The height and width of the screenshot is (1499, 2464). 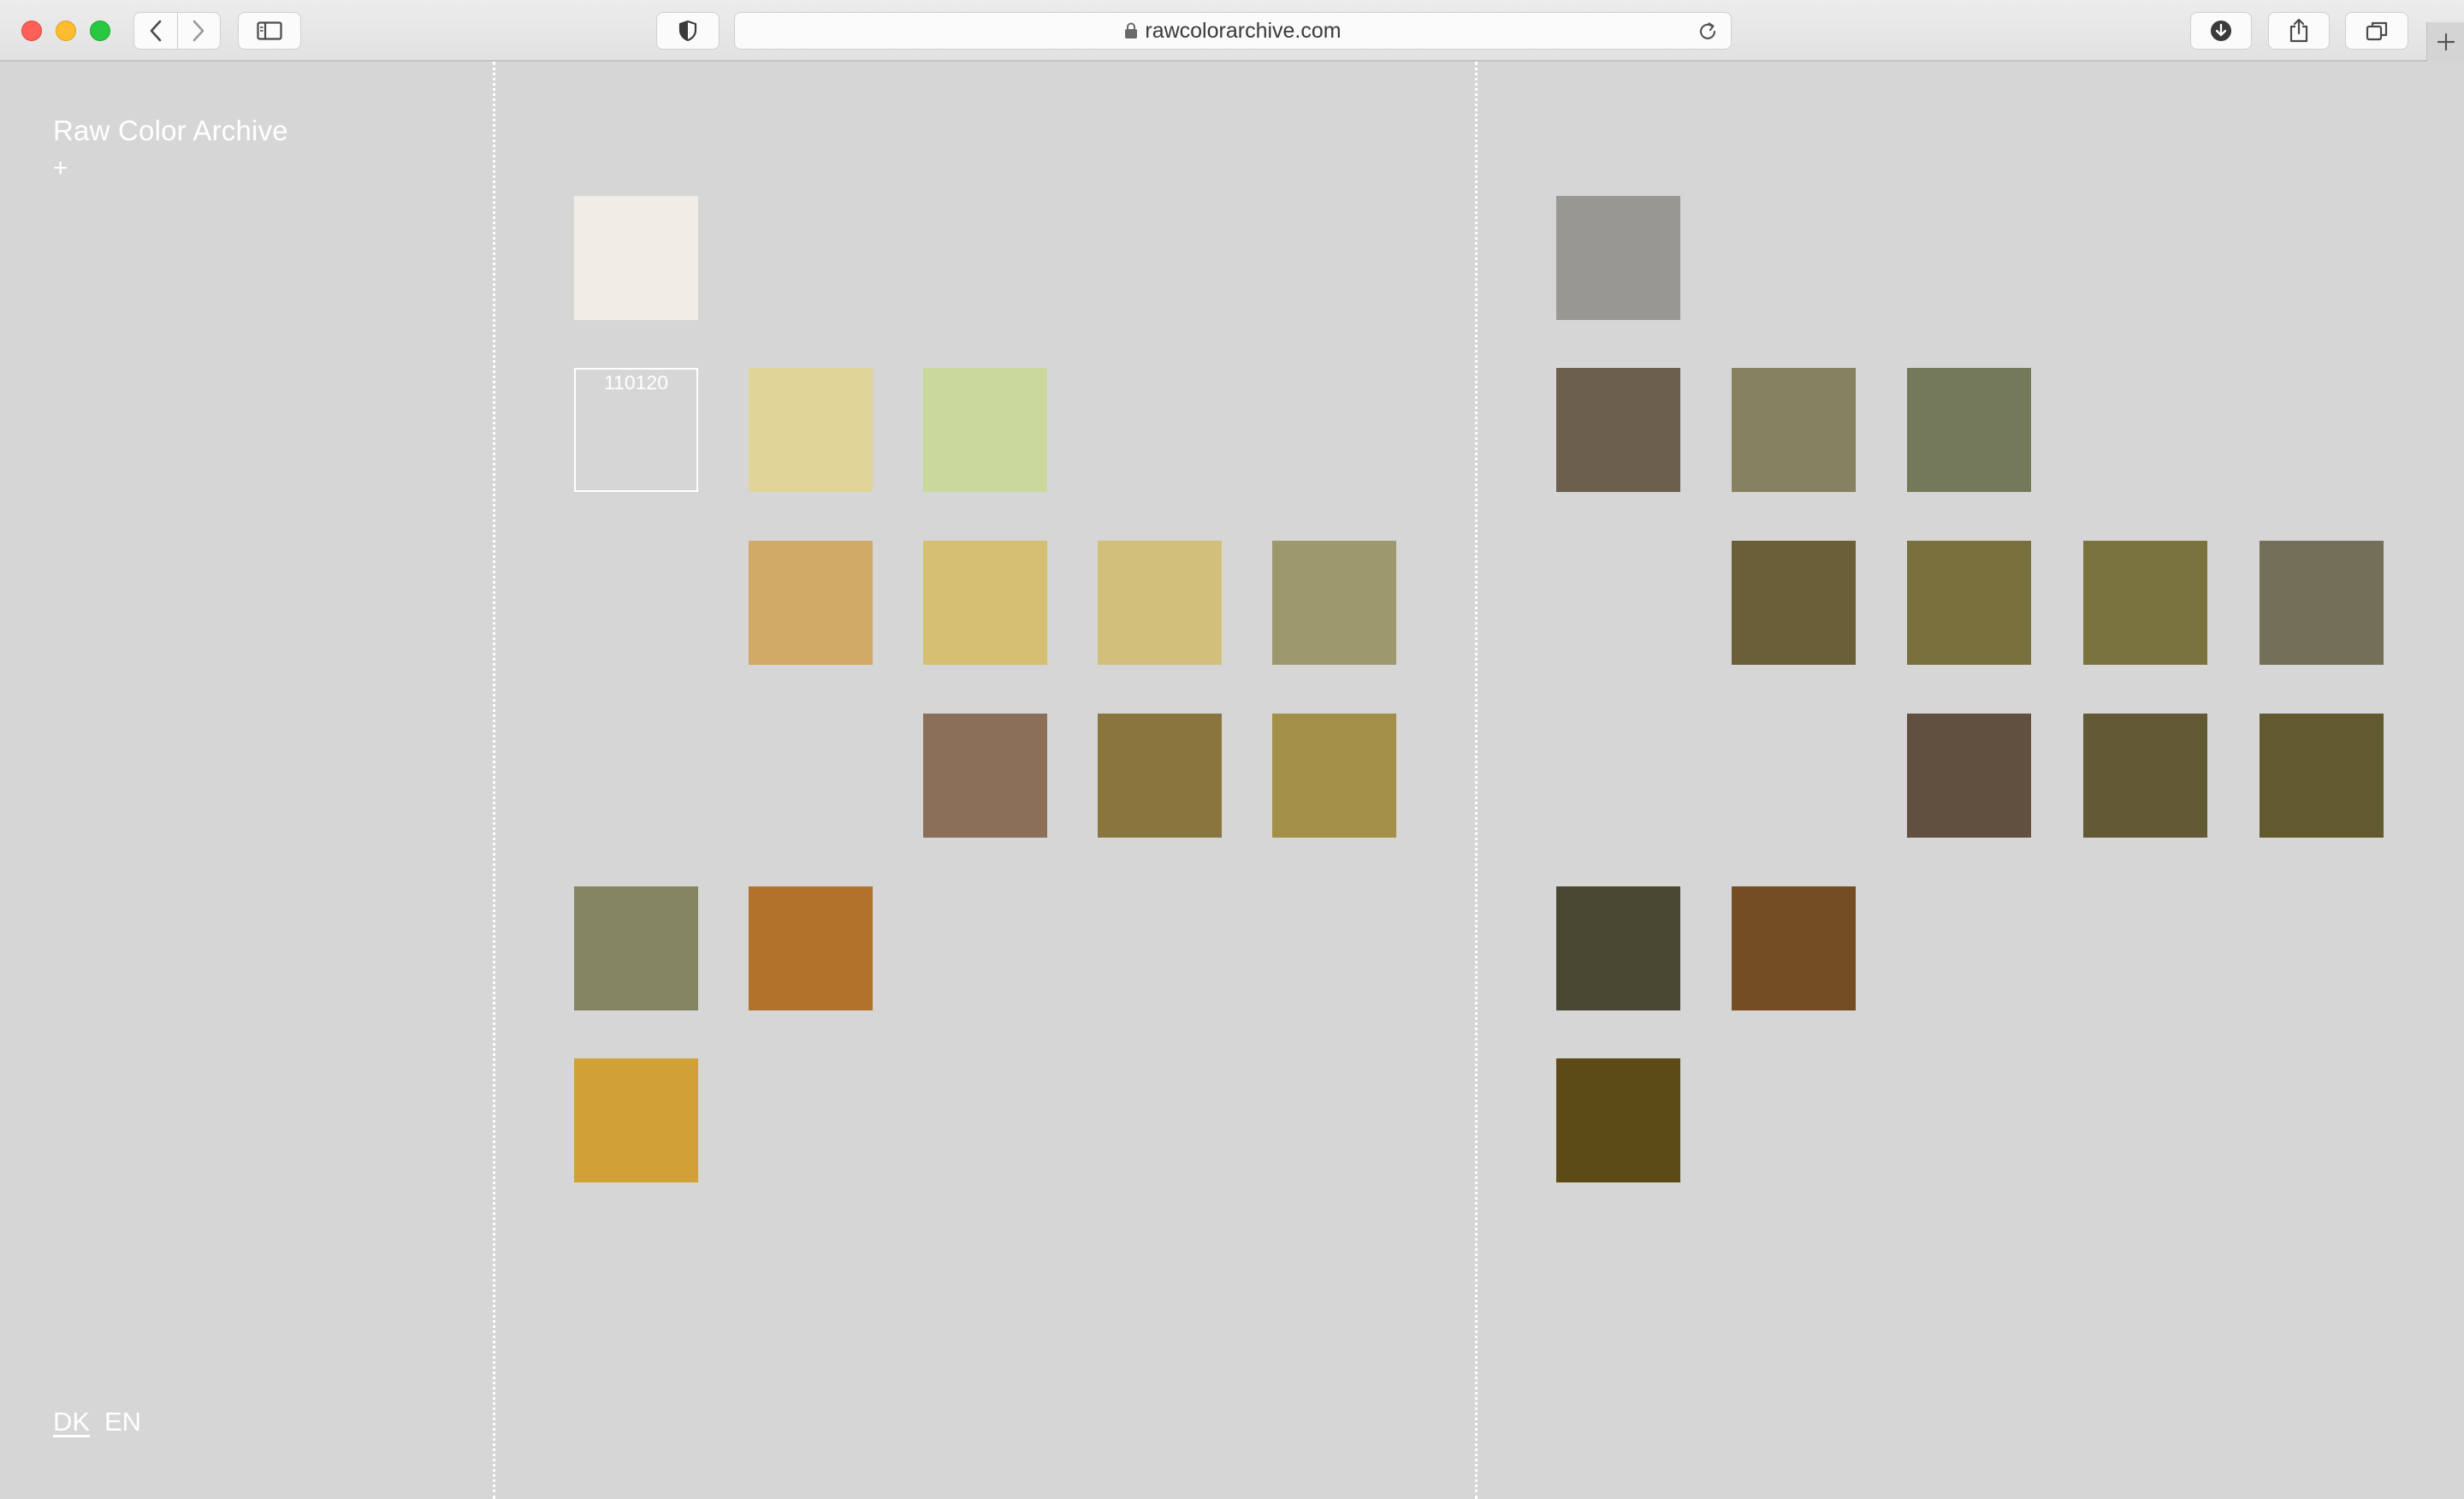 I want to click on back-button, so click(x=155, y=31).